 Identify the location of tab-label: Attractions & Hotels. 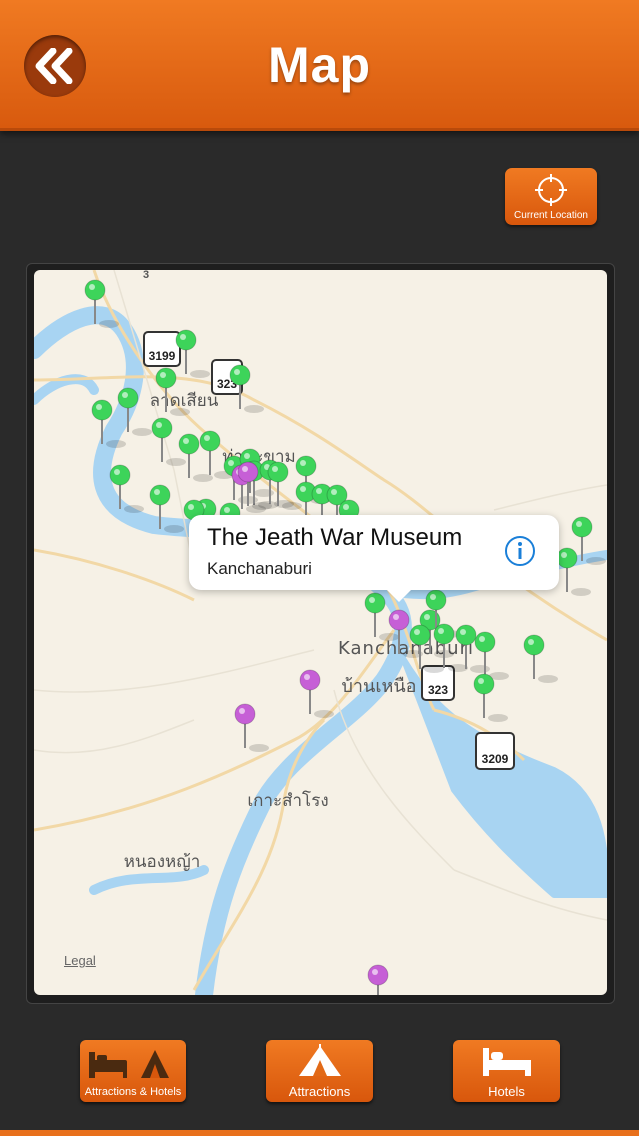
(133, 1092).